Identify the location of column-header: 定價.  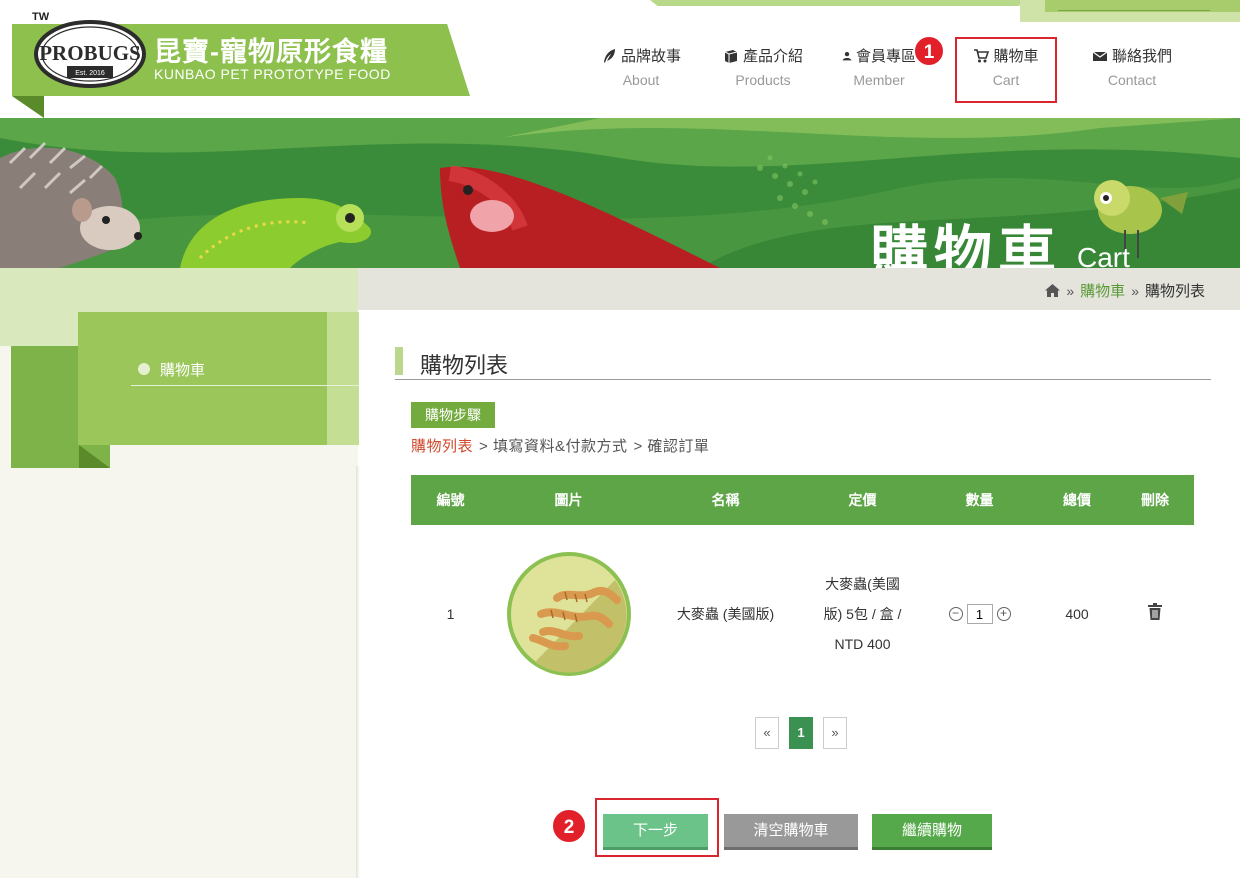
(862, 500).